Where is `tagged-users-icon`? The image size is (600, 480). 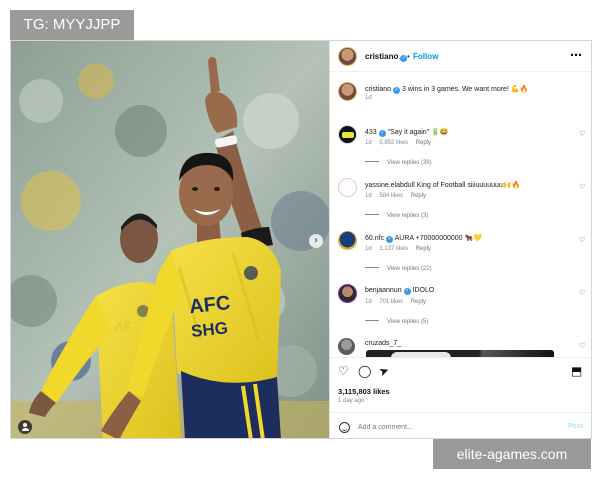
tagged-users-icon is located at coordinates (25, 427).